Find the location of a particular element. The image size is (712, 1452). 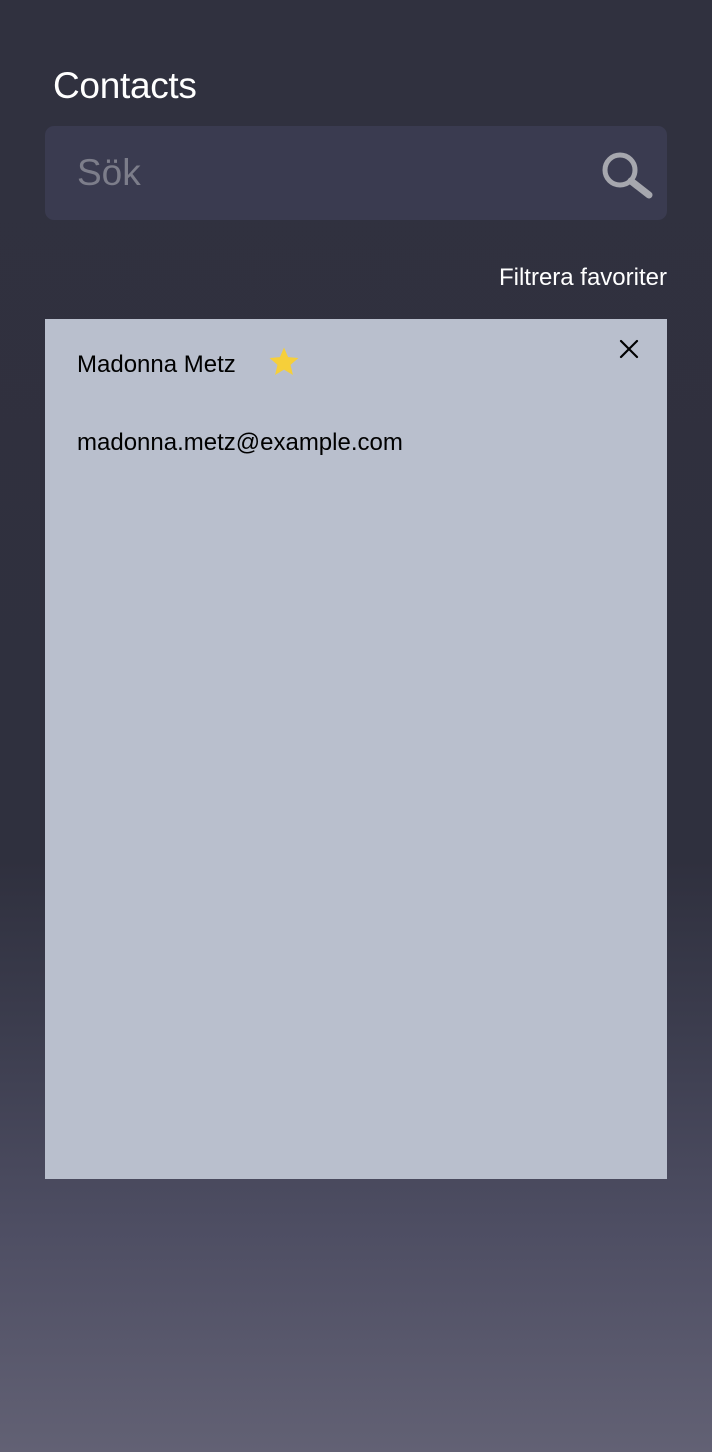

contact-email: madonna.metz@example.com is located at coordinates (240, 442).